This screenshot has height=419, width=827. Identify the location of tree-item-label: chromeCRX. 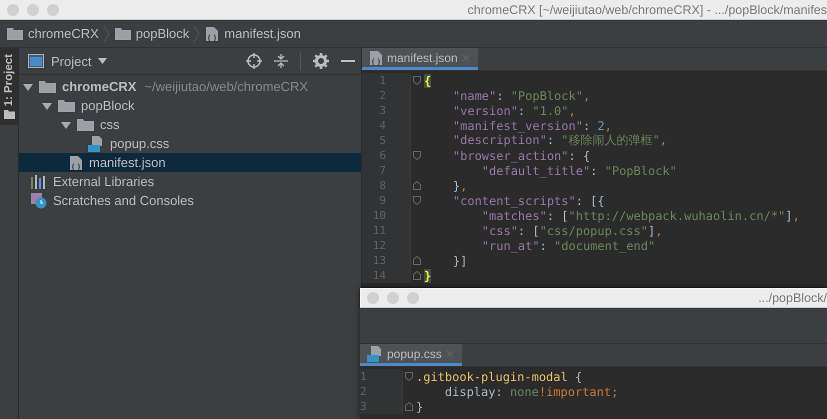
(99, 86).